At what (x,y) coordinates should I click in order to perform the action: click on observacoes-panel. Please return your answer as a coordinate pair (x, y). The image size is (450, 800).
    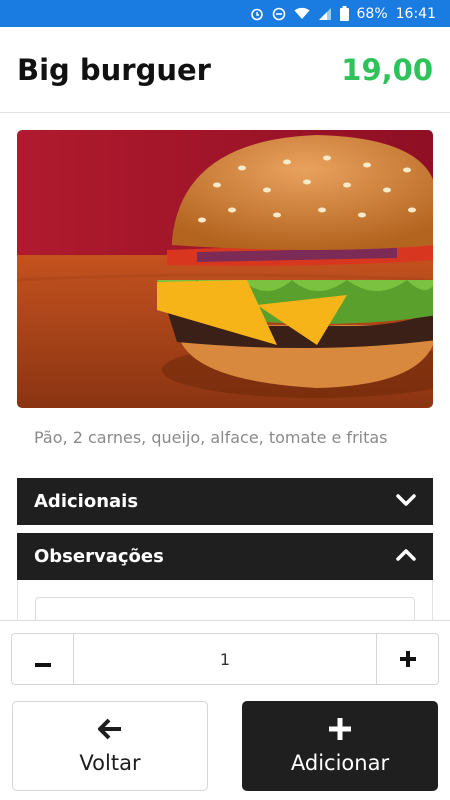
    Looking at the image, I should click on (225, 600).